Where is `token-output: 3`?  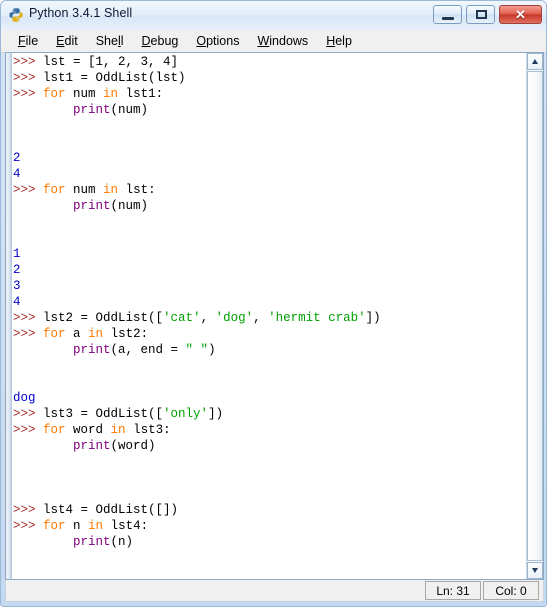
token-output: 3 is located at coordinates (17, 286).